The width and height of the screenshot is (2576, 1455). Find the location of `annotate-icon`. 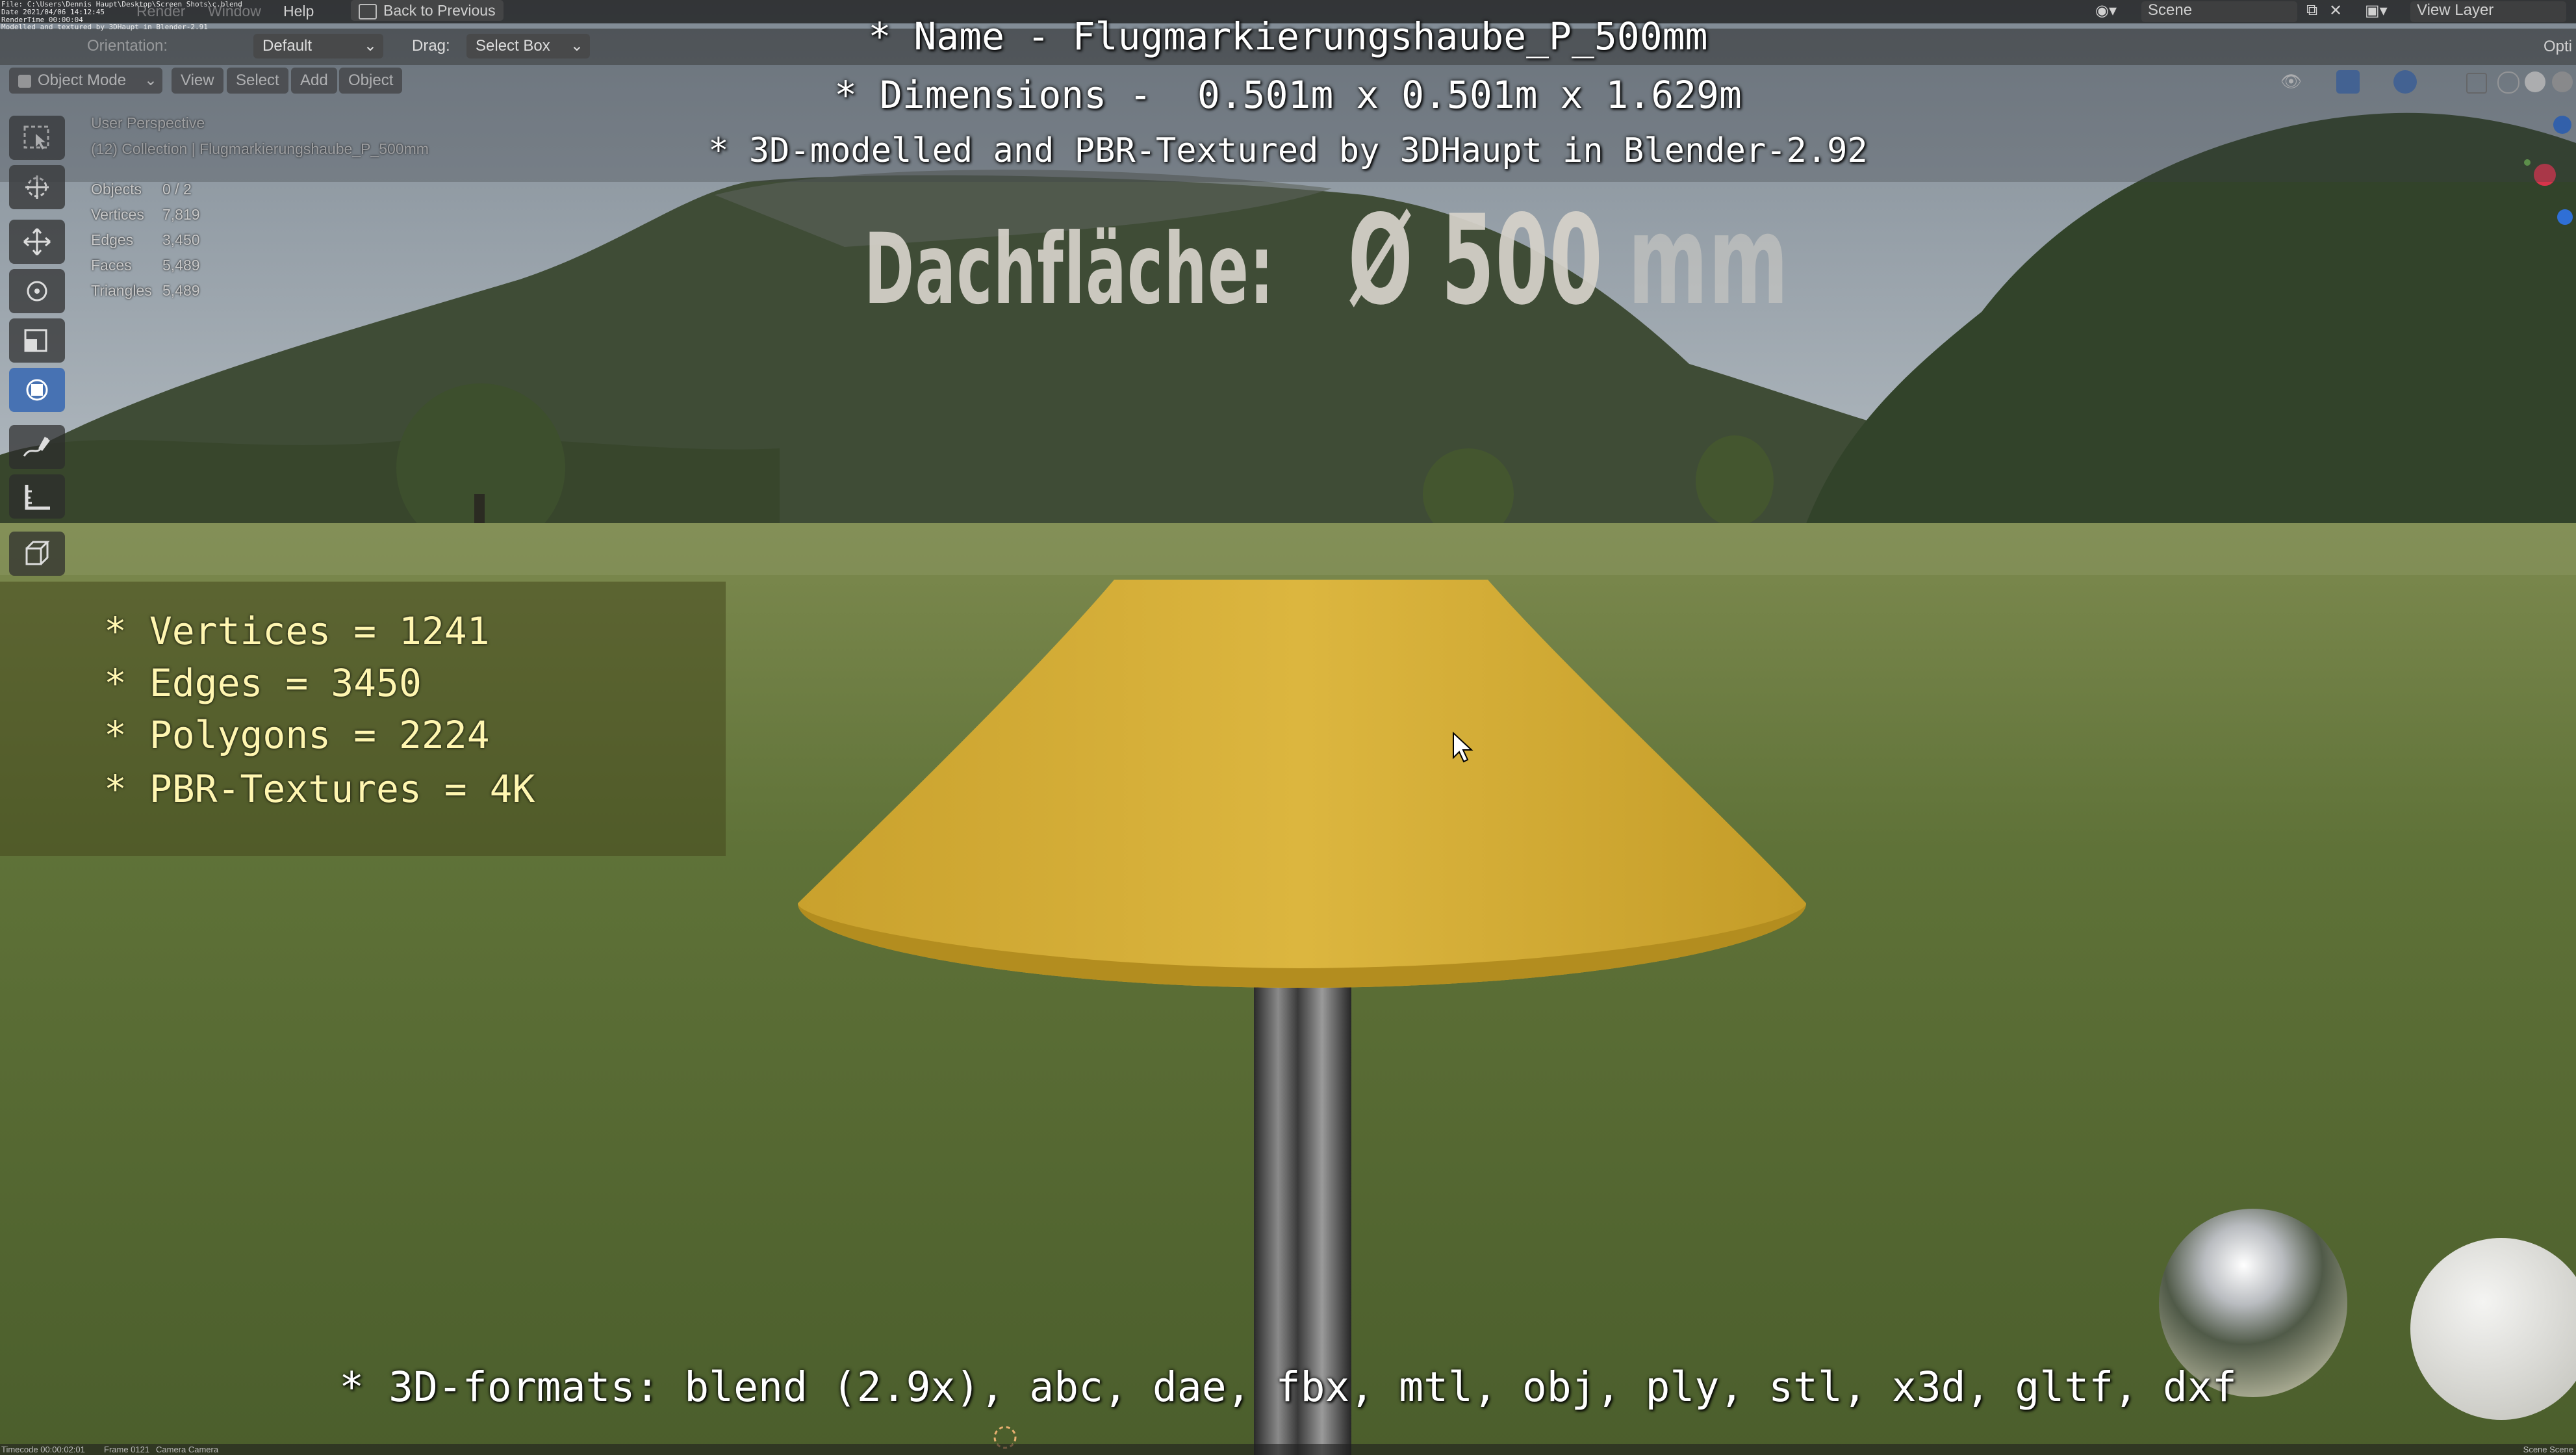

annotate-icon is located at coordinates (36, 447).